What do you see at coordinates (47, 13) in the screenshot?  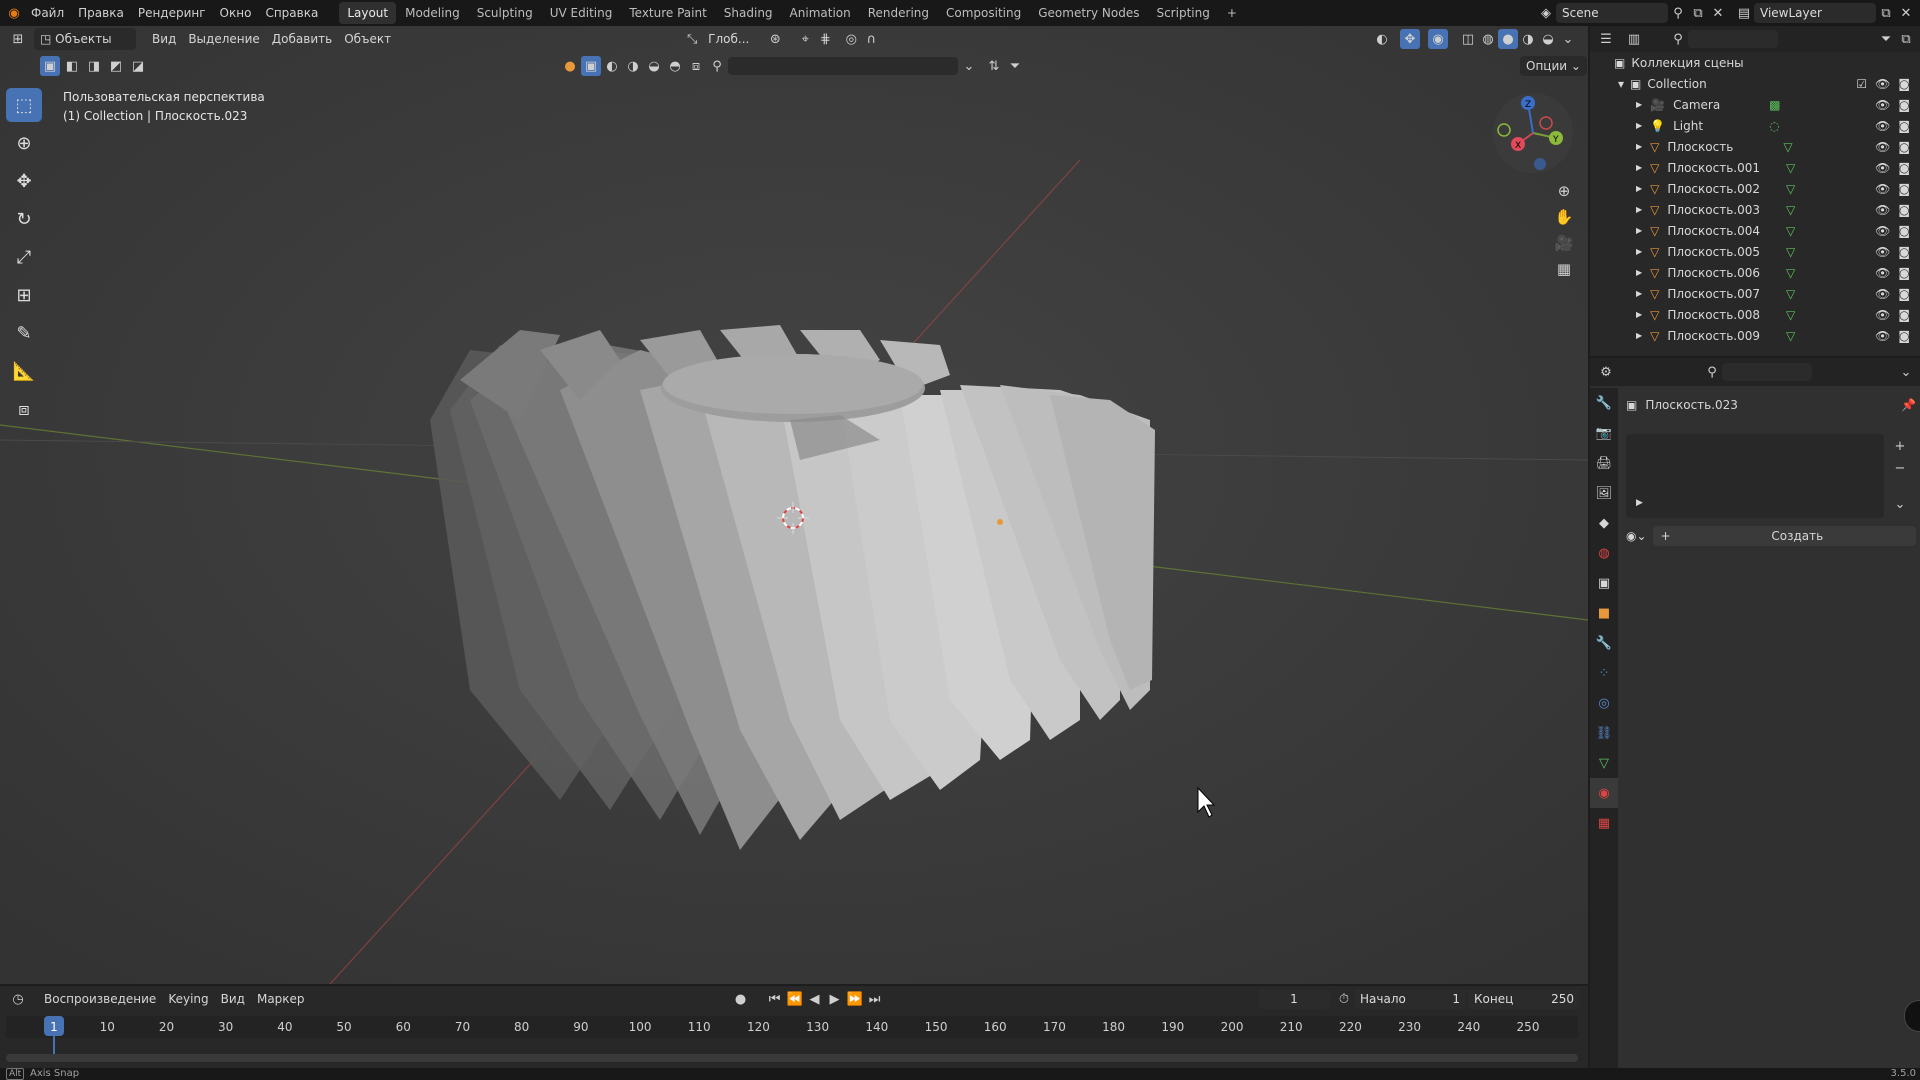 I see `menu-file: Файл` at bounding box center [47, 13].